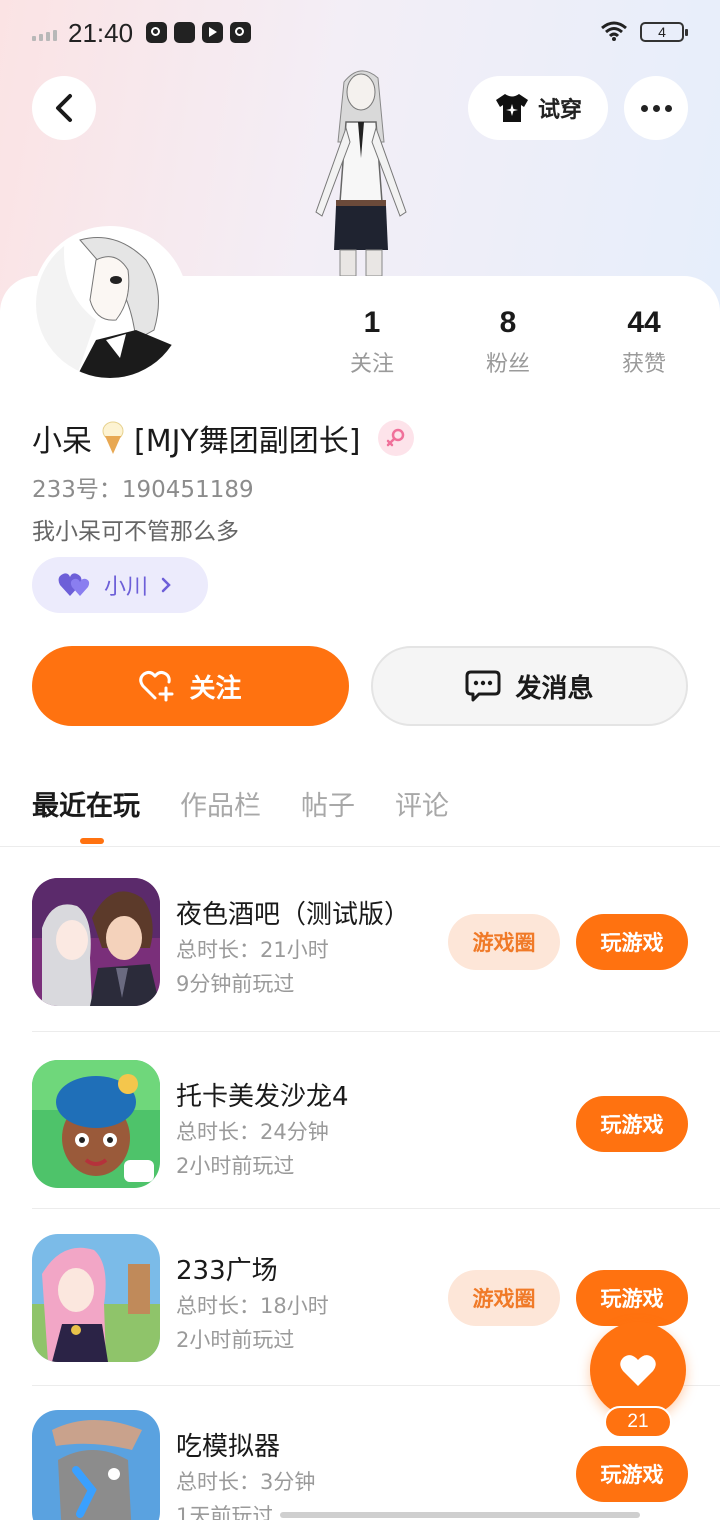 The image size is (720, 1520). I want to click on nickname: 小呆 [MJY舞团副团长], so click(223, 438).